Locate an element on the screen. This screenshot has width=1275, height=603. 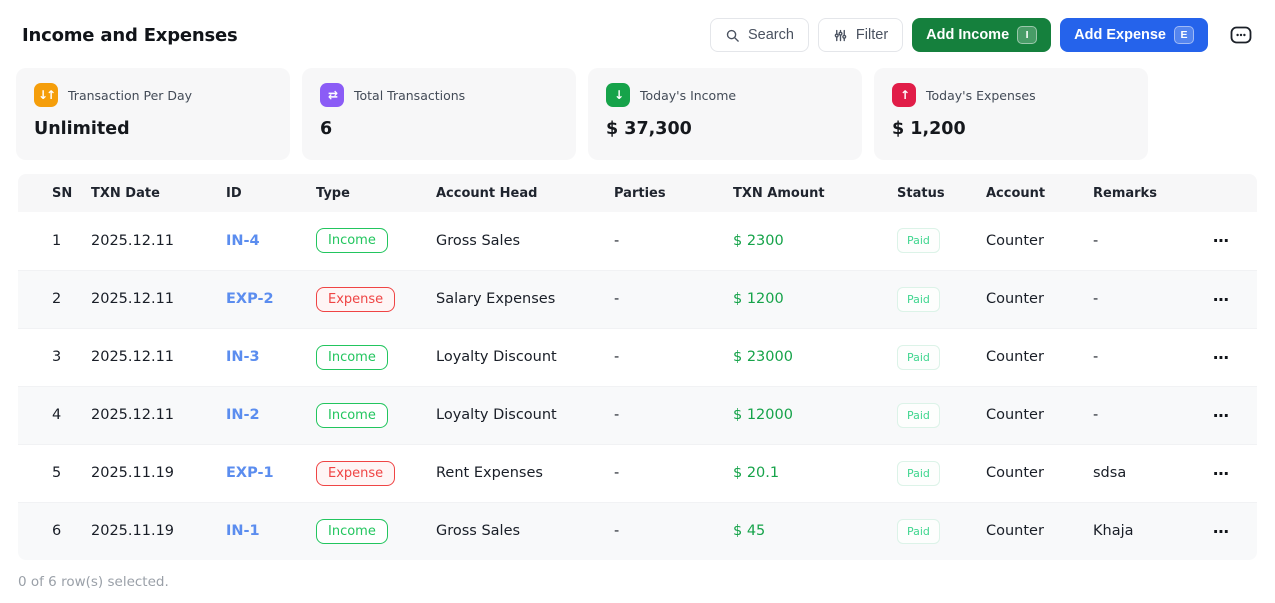
cell-txn-amount: $ 2300 is located at coordinates (758, 240).